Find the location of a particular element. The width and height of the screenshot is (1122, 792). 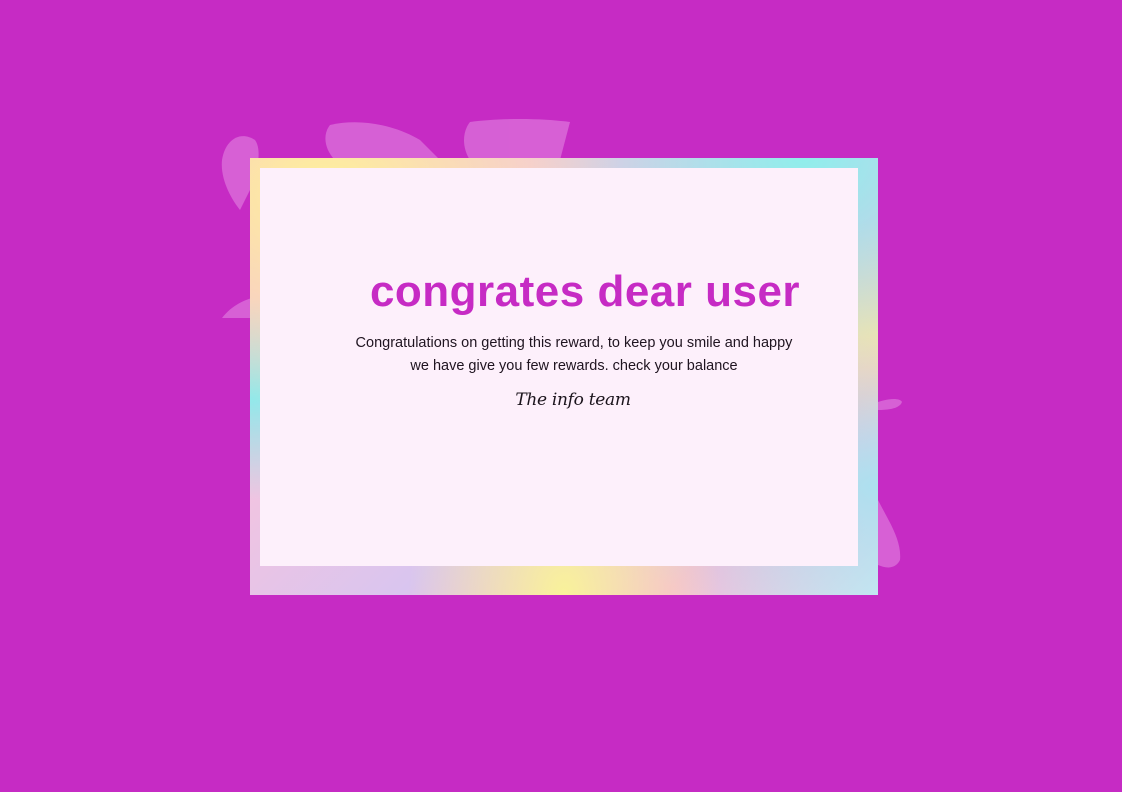

card-title: congrates dear user is located at coordinates (585, 291).